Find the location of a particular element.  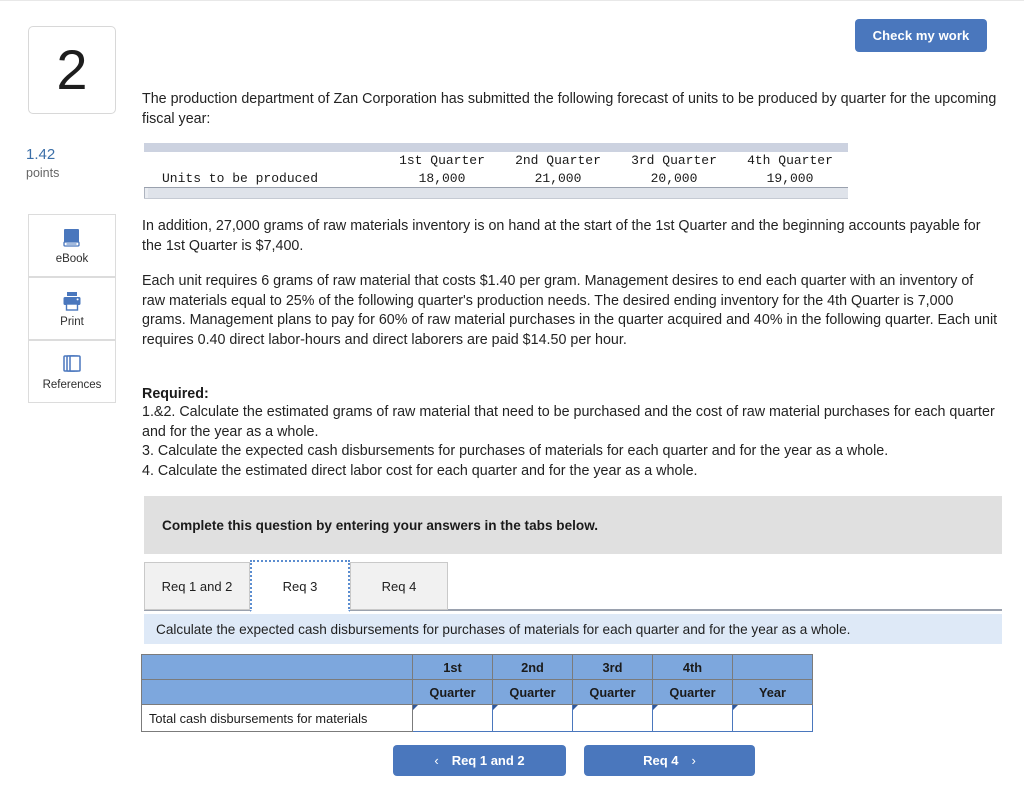

points-value: 1.42 is located at coordinates (41, 154).